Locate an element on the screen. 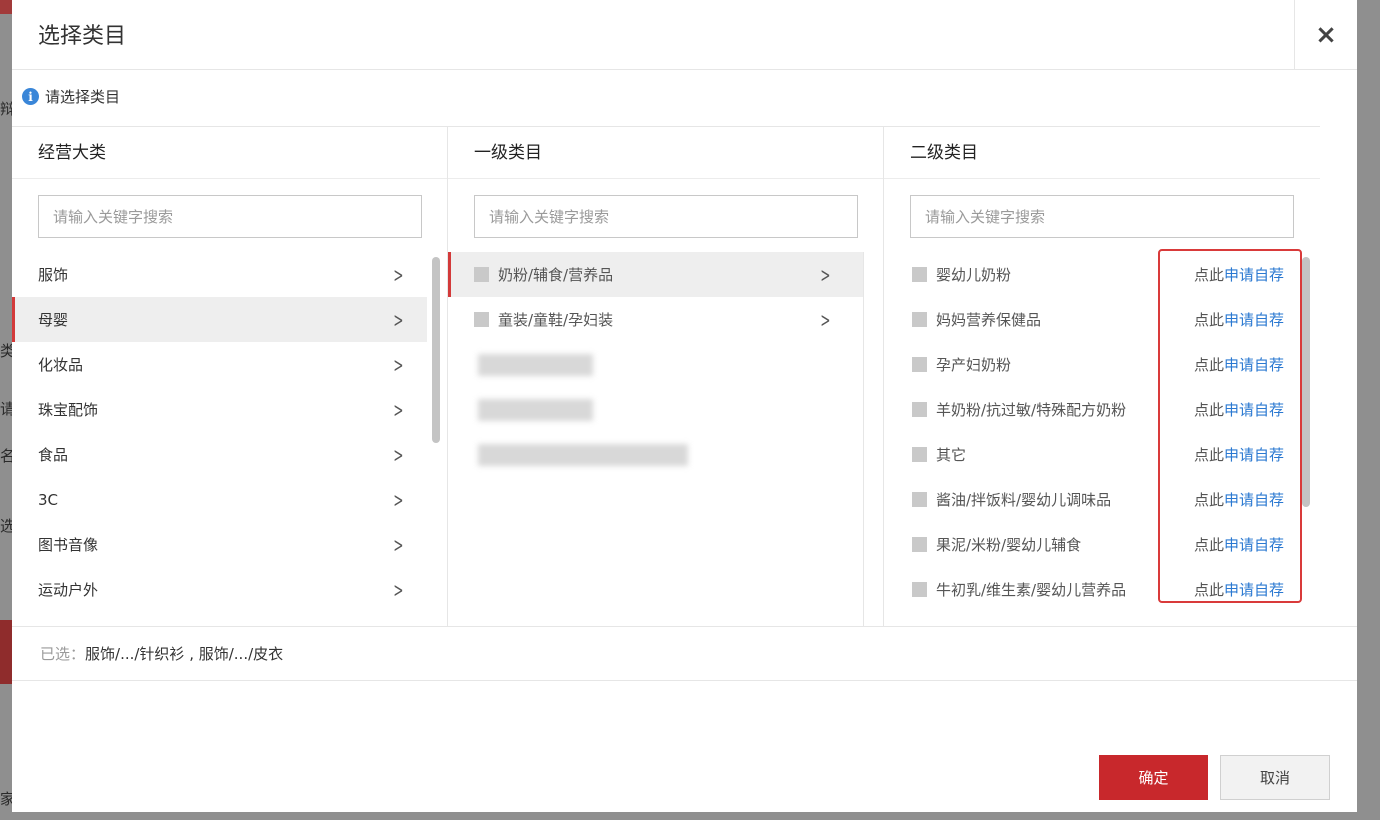  list-item: 母婴 > is located at coordinates (219, 319).